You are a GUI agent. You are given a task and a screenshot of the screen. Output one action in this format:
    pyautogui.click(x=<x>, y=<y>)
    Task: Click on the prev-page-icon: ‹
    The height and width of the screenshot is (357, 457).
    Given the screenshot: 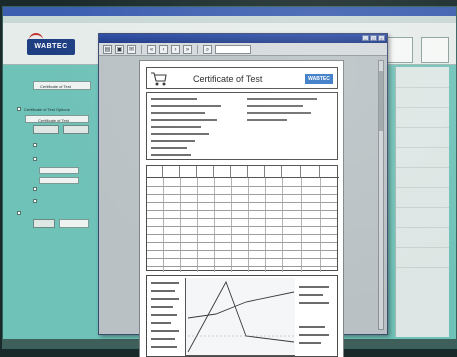 What is the action you would take?
    pyautogui.click(x=163, y=49)
    